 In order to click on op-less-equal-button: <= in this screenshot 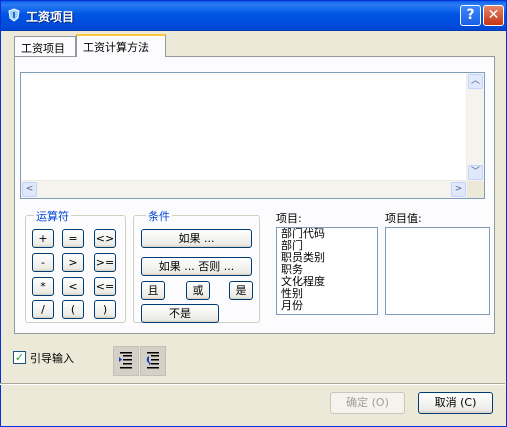, I will do `click(105, 286)`.